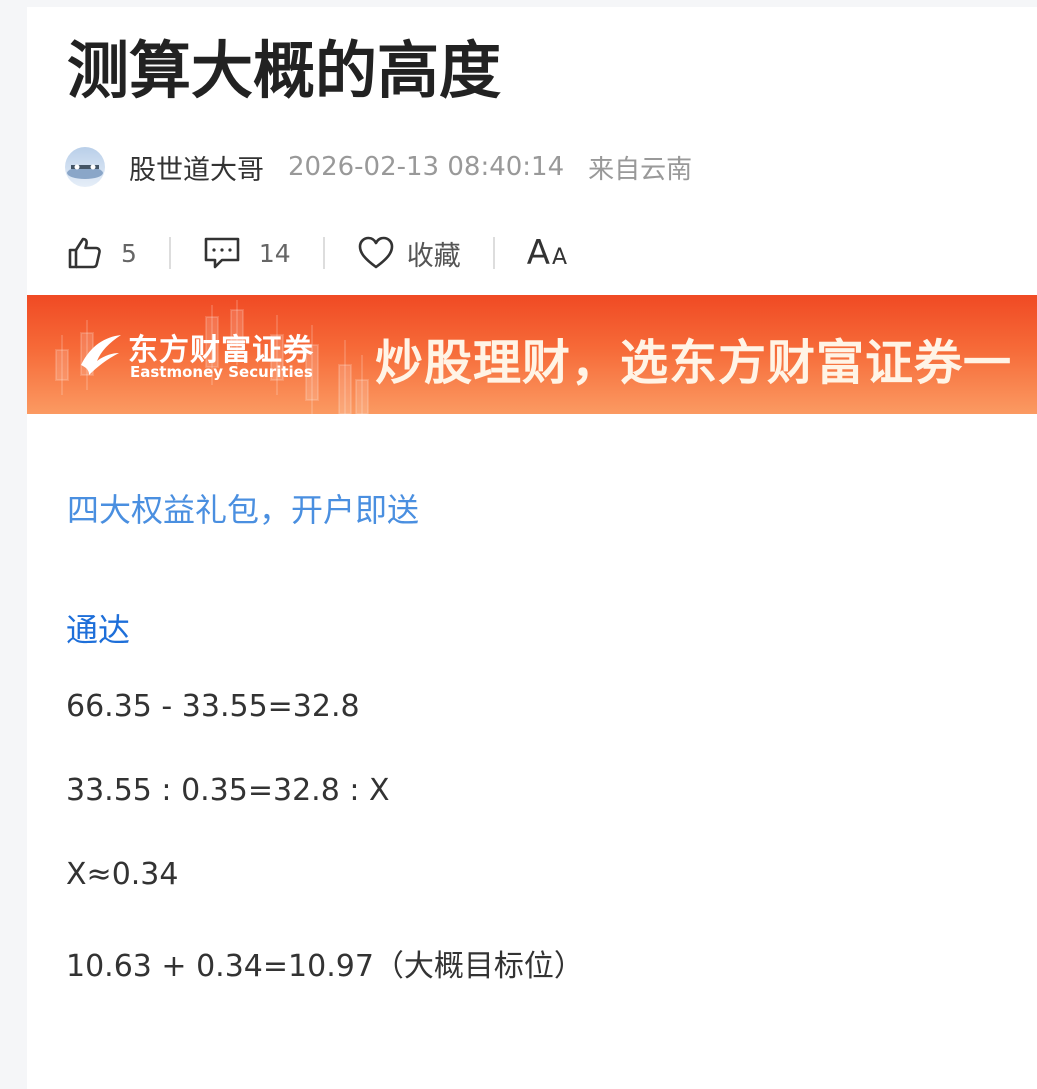  I want to click on calc-line: 66.35 - 33.55=32.8, so click(213, 706).